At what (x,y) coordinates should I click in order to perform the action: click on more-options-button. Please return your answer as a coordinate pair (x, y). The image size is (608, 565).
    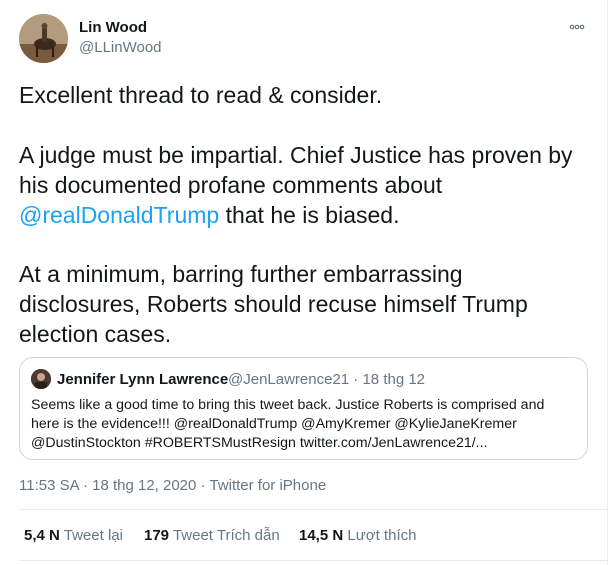
    Looking at the image, I should click on (577, 27).